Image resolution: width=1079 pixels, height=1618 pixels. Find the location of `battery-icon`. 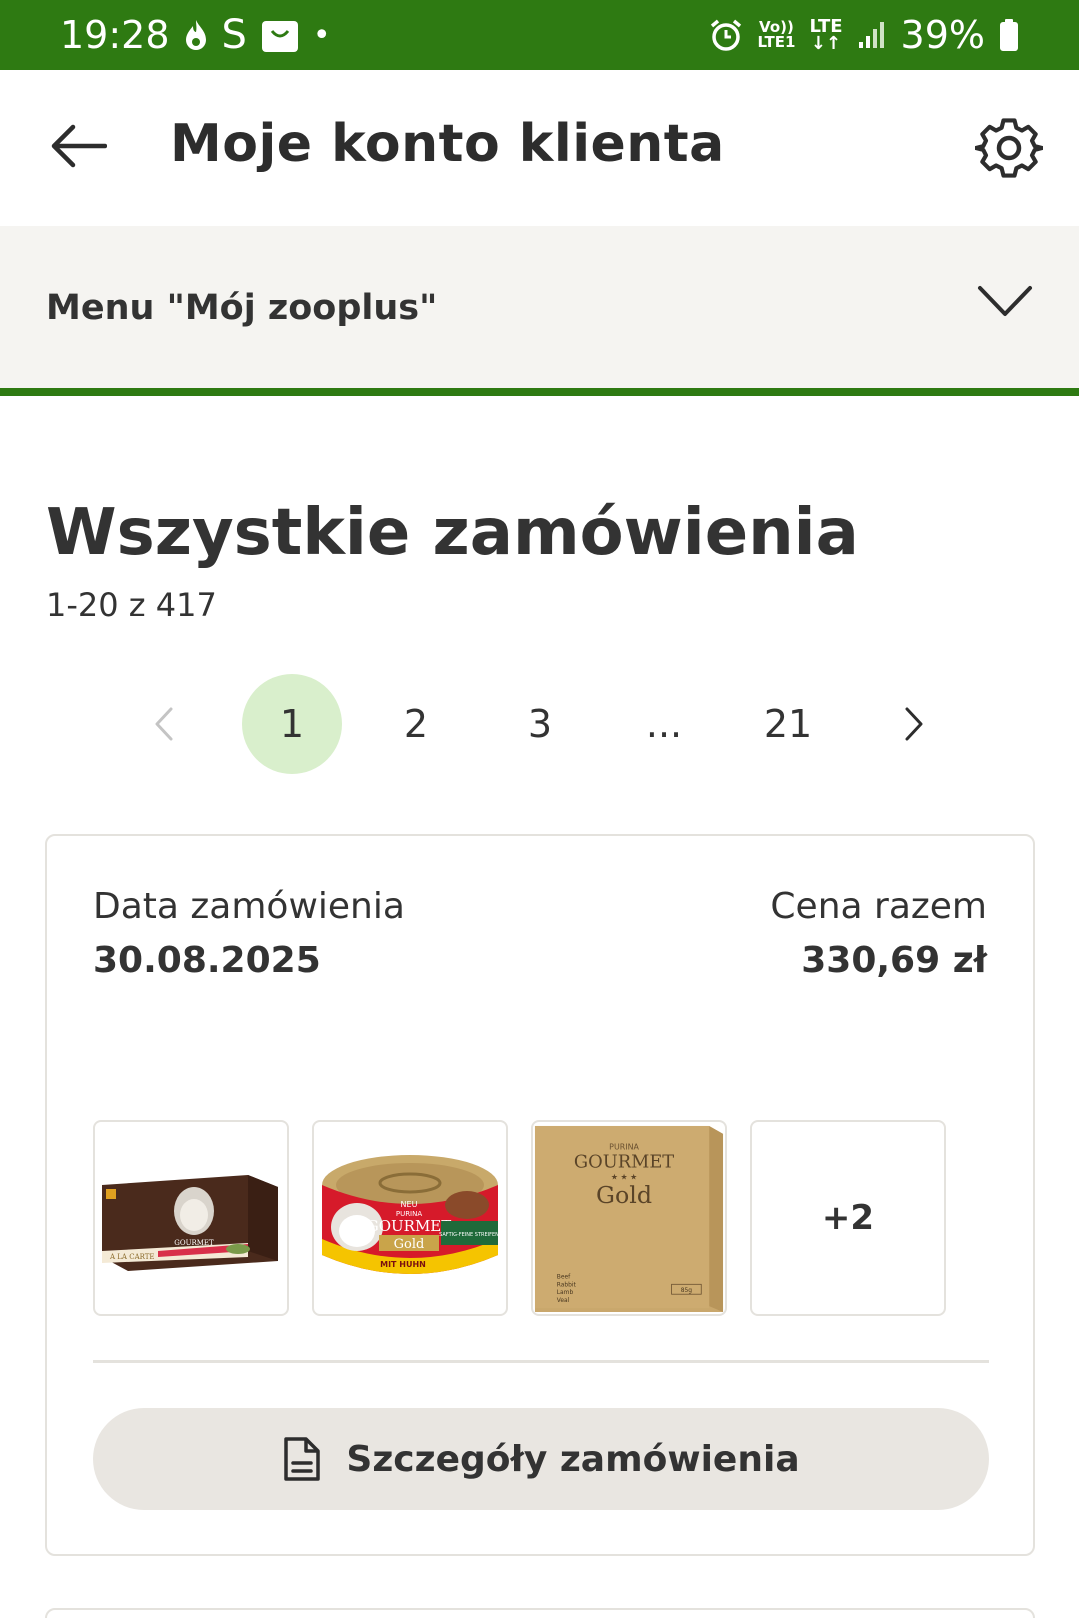

battery-icon is located at coordinates (1009, 35).